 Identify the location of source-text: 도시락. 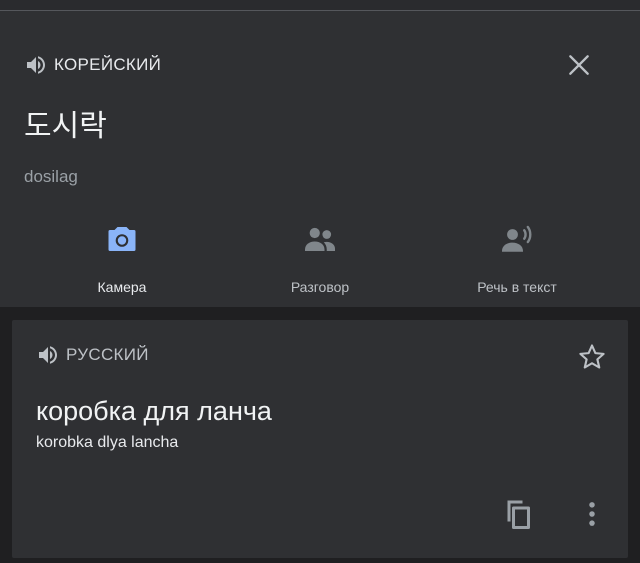
(65, 126).